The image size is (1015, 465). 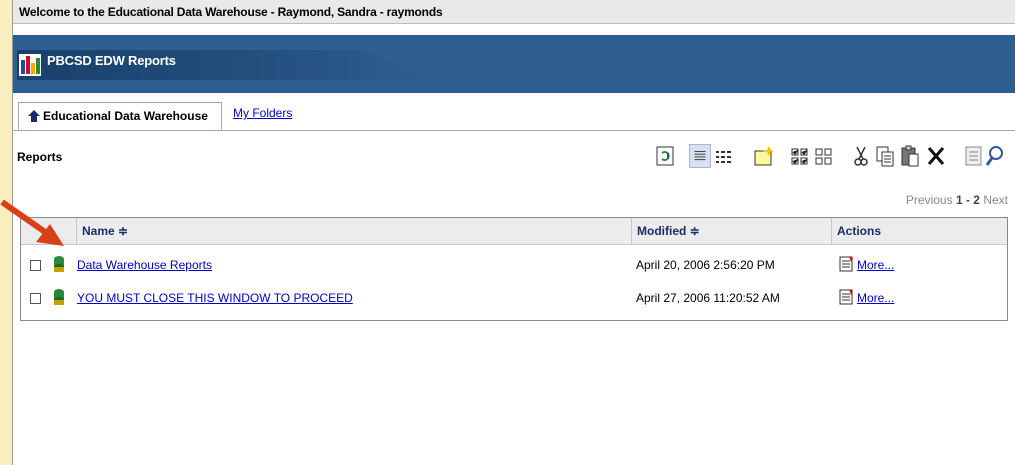 What do you see at coordinates (885, 156) in the screenshot?
I see `copy-icon` at bounding box center [885, 156].